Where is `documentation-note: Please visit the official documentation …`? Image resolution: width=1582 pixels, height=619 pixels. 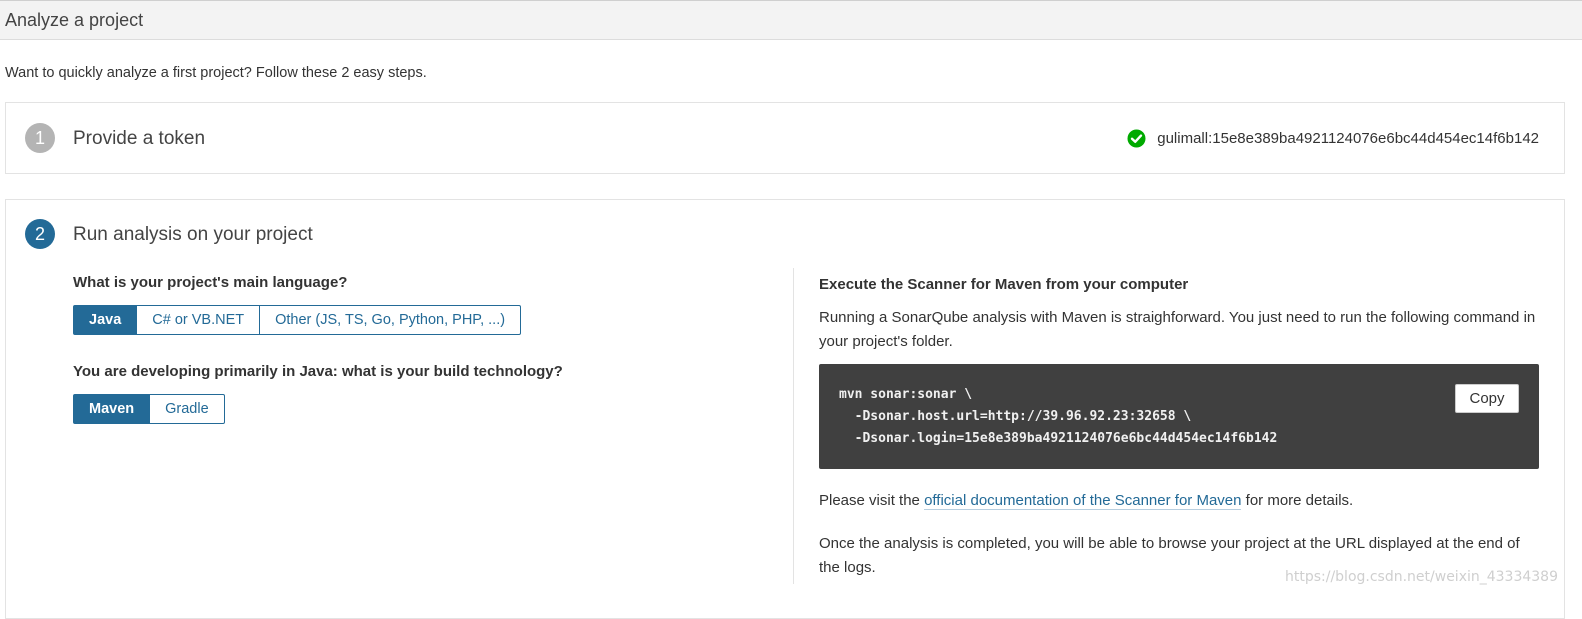 documentation-note: Please visit the official documentation … is located at coordinates (1180, 501).